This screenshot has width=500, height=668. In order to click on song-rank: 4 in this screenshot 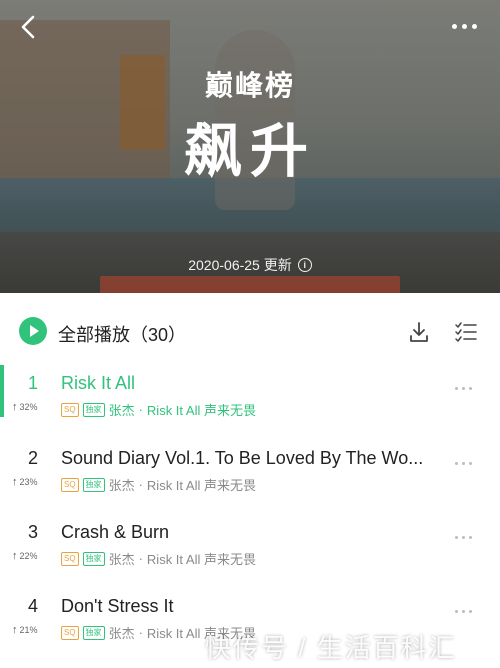, I will do `click(32, 606)`.